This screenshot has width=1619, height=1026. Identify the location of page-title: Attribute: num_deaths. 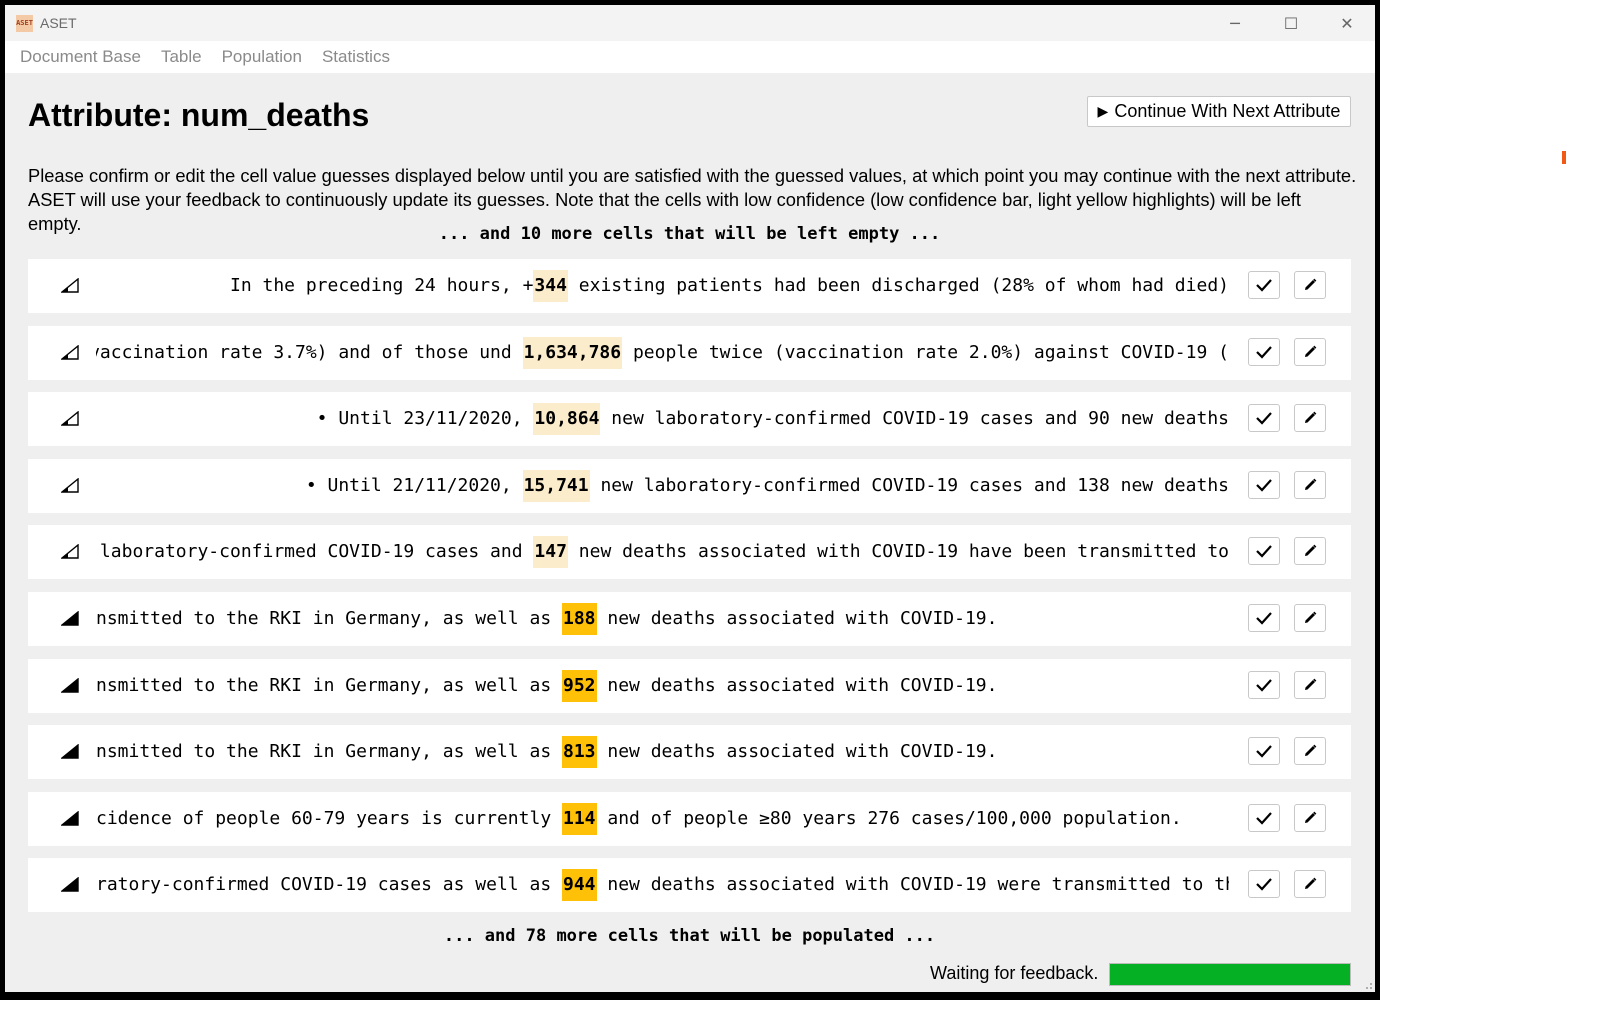
(199, 115).